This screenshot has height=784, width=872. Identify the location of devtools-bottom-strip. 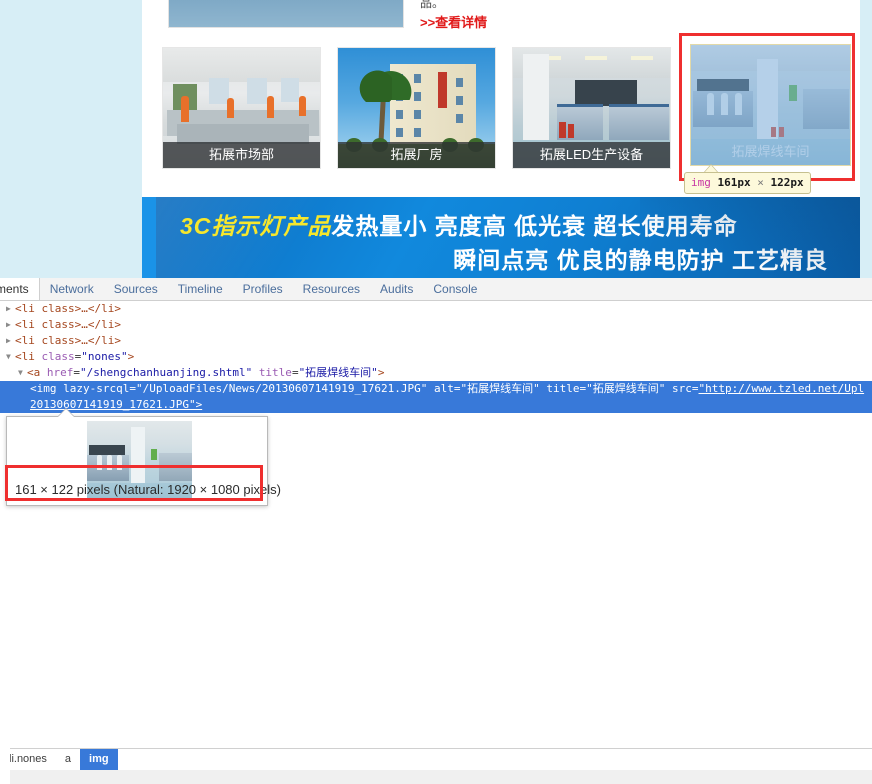
(436, 777).